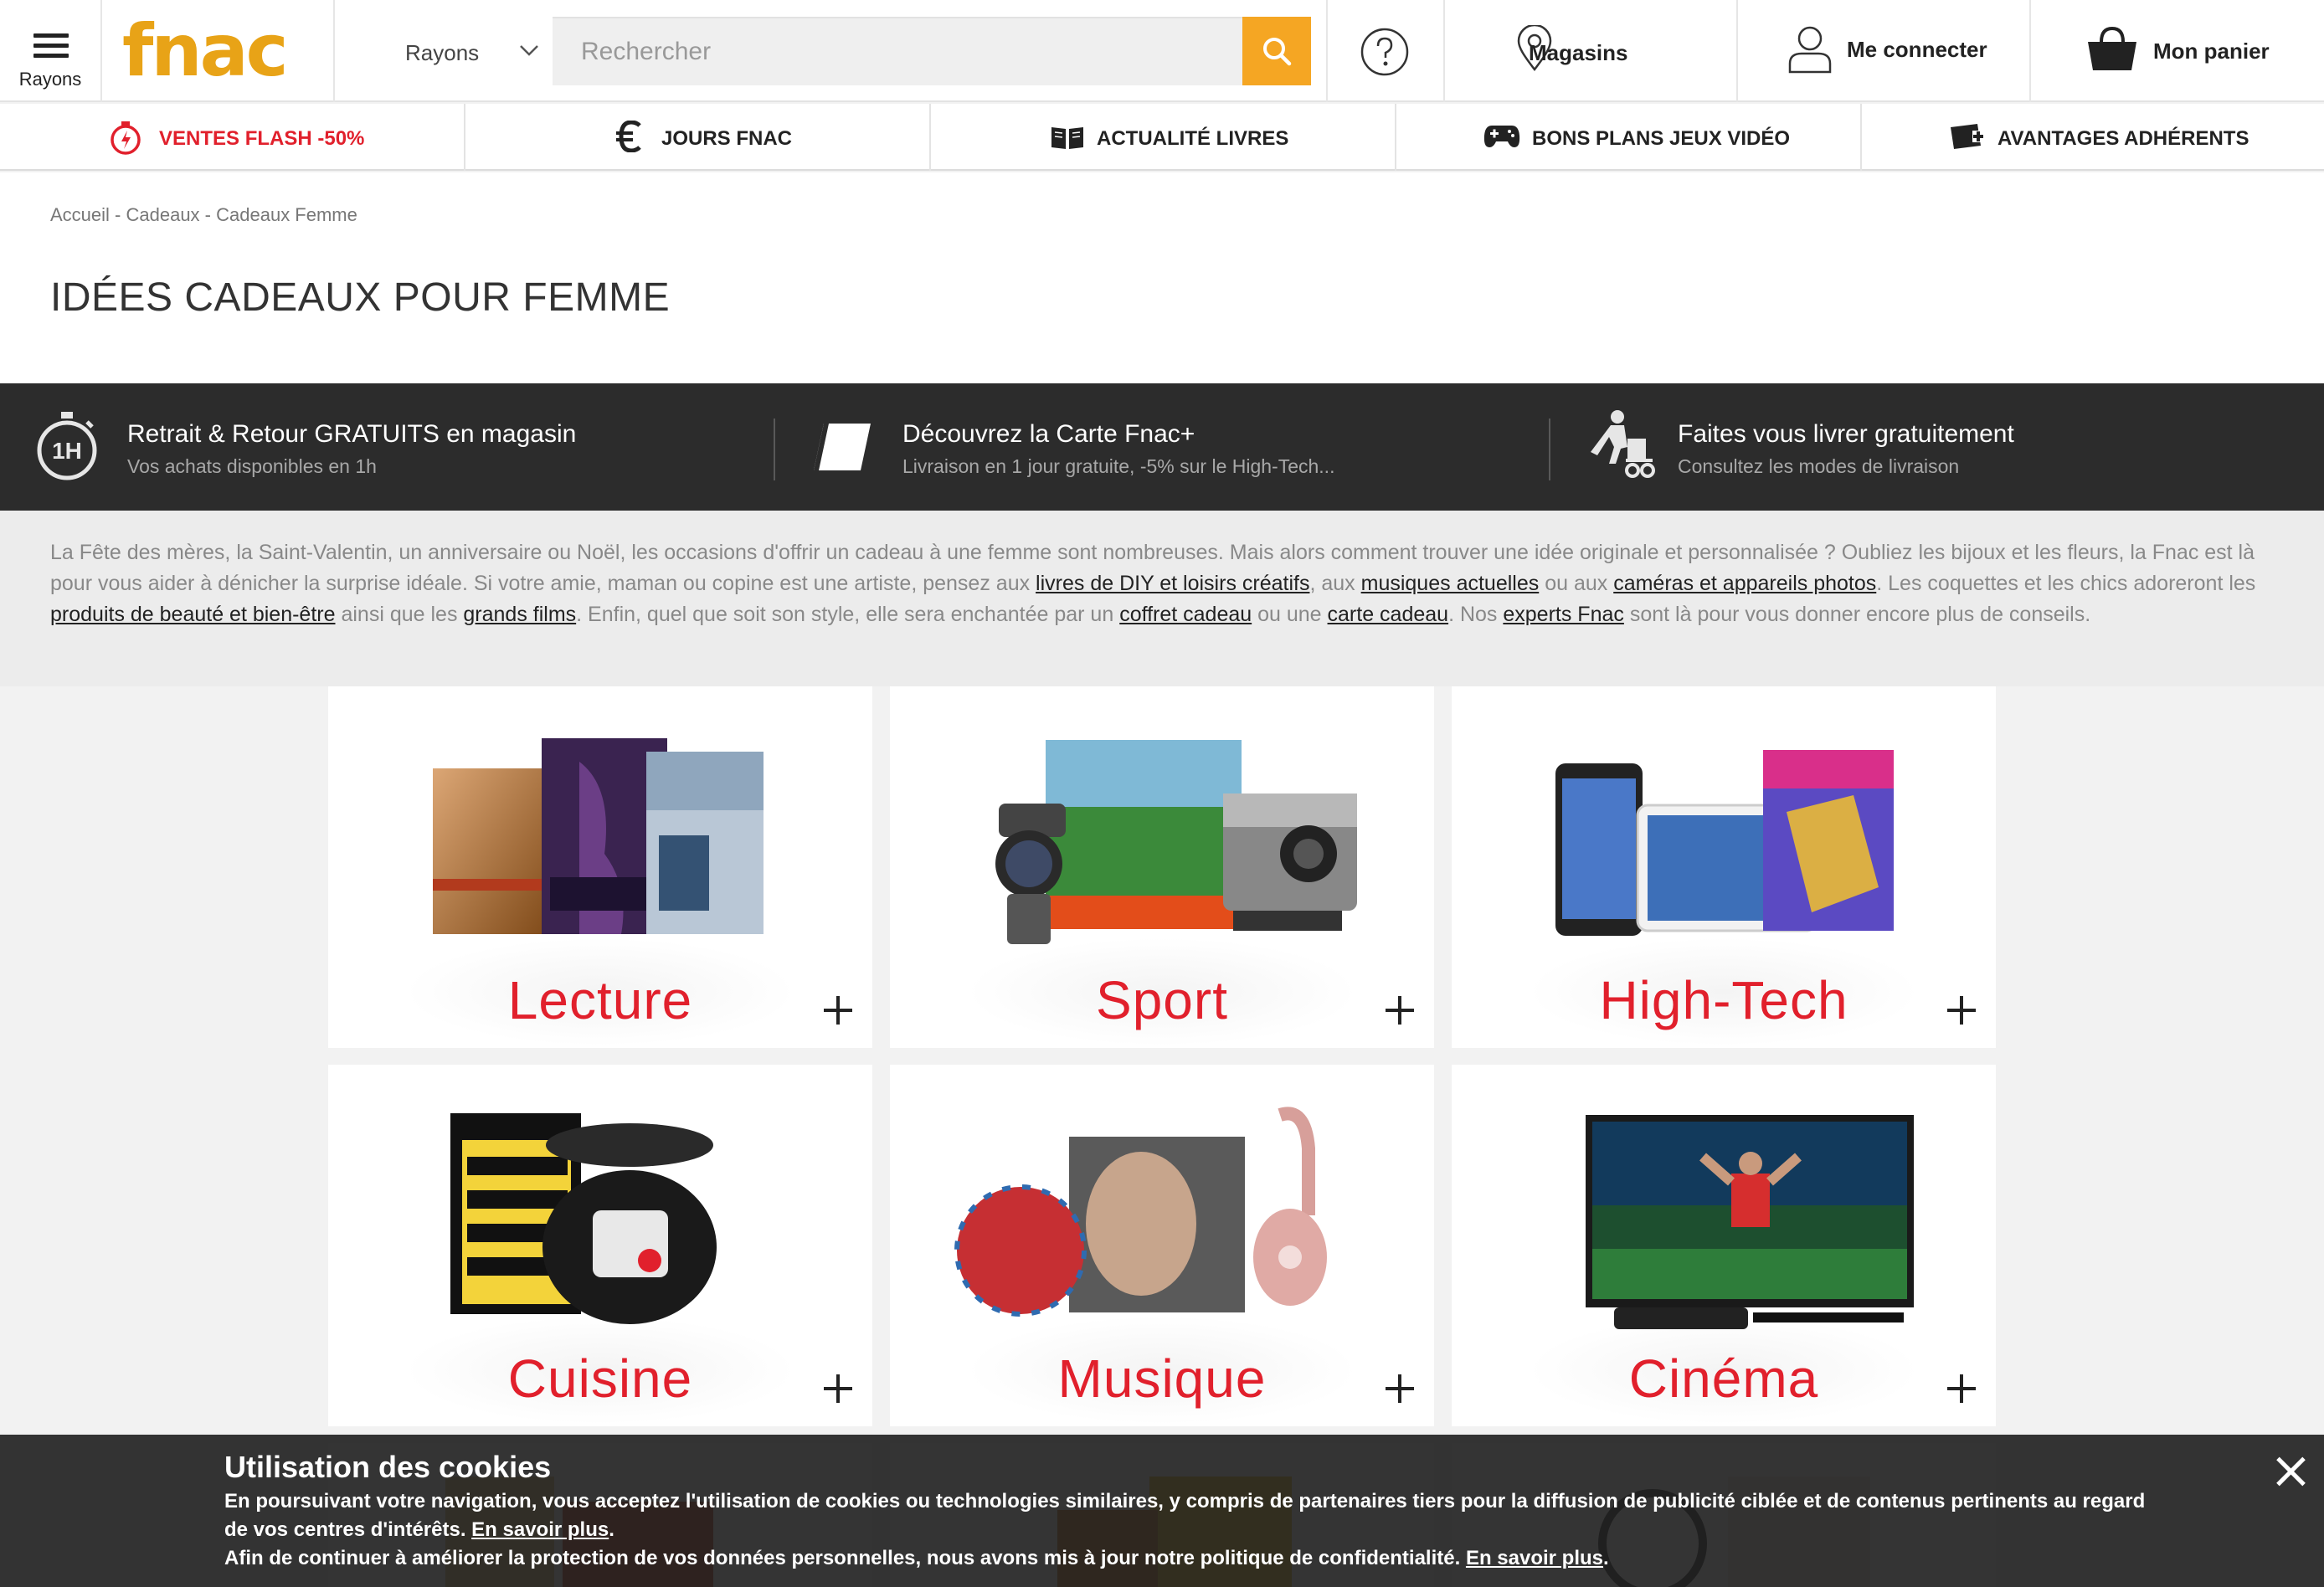 The image size is (2324, 1587). I want to click on breadcrumb-item: Accueil, so click(80, 215).